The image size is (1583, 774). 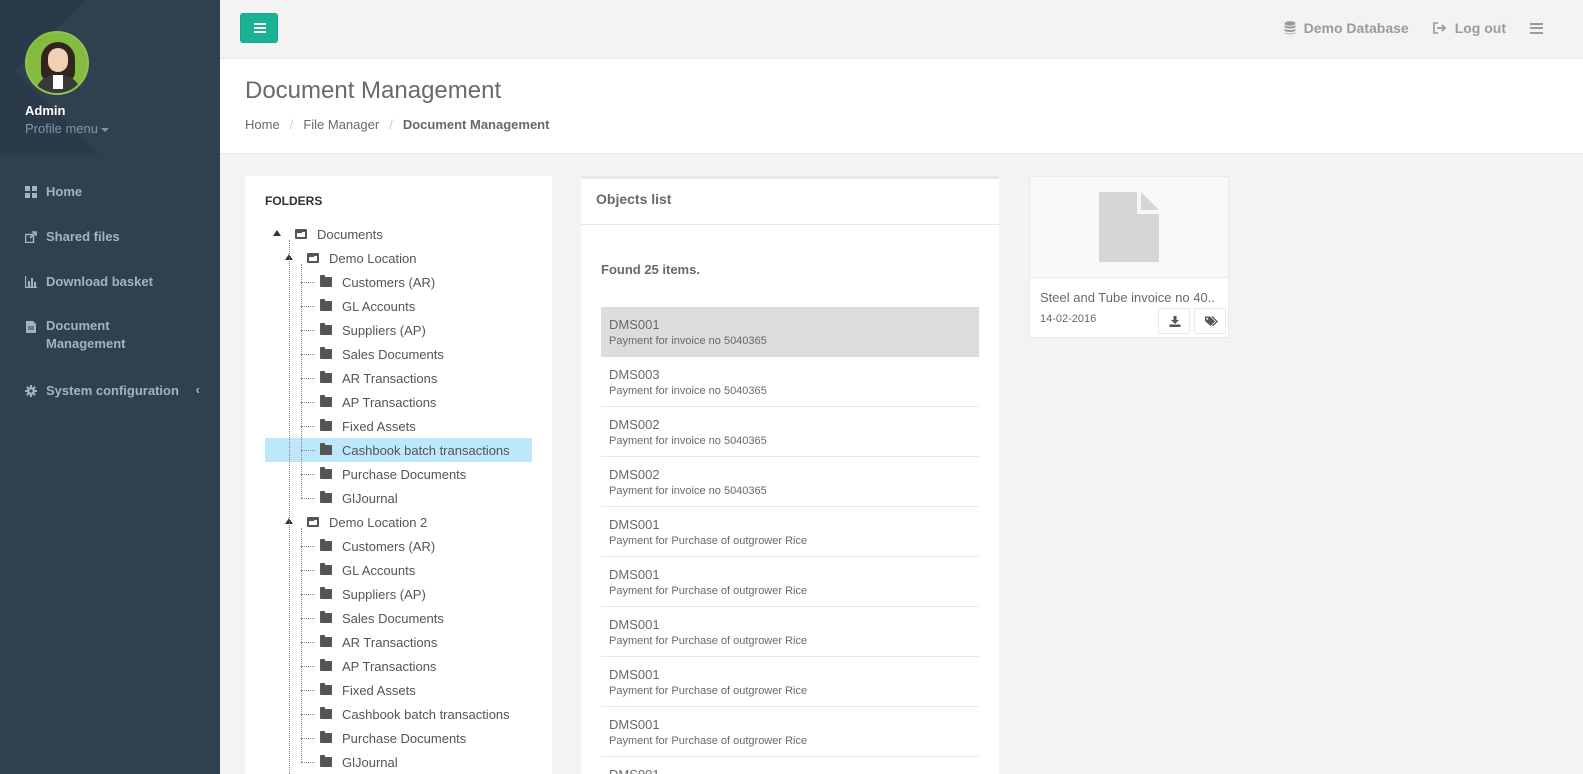 I want to click on sidebar-item-label: System configuration, so click(x=112, y=390).